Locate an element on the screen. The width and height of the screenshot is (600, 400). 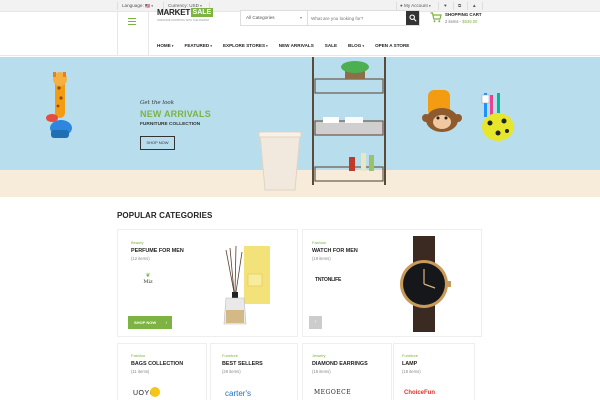
nav-label: FEATURED is located at coordinates (197, 45).